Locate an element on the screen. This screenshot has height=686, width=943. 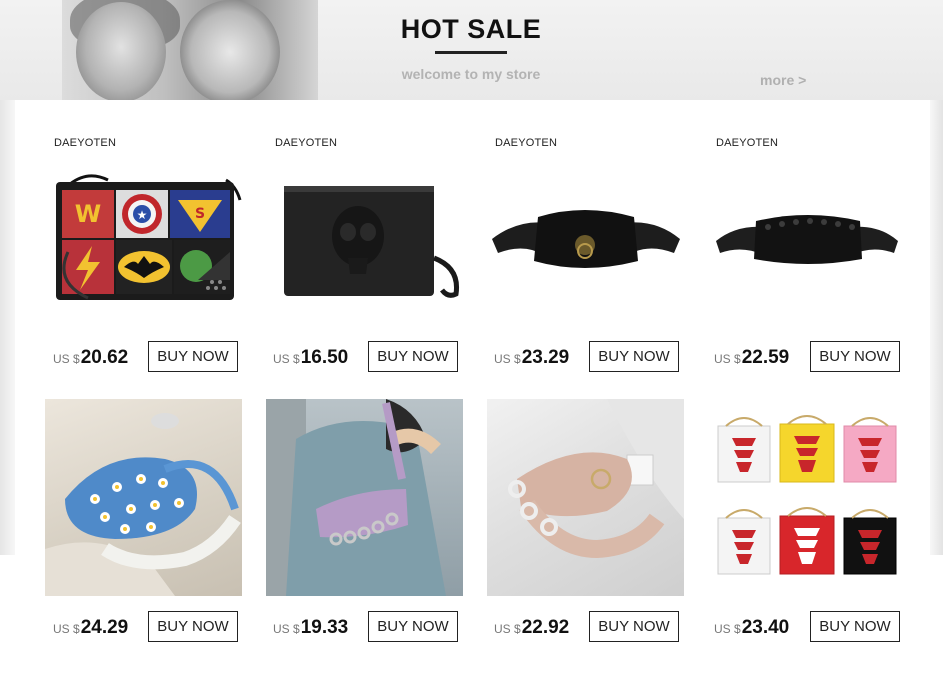
price-value: 24.29 is located at coordinates (104, 627).